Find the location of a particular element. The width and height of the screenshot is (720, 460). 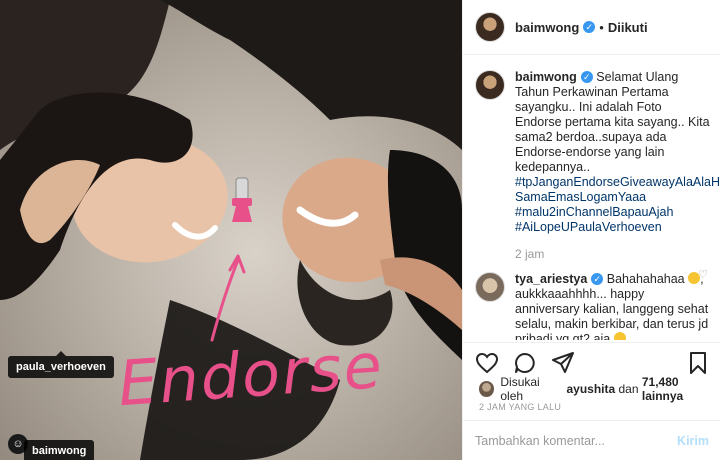

likes-summary: Disukai oleh ayushita dan 71,480 lainnya is located at coordinates (599, 389).